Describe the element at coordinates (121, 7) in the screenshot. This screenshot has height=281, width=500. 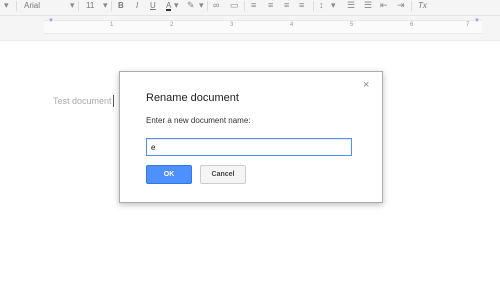
I see `bold-button: B` at that location.